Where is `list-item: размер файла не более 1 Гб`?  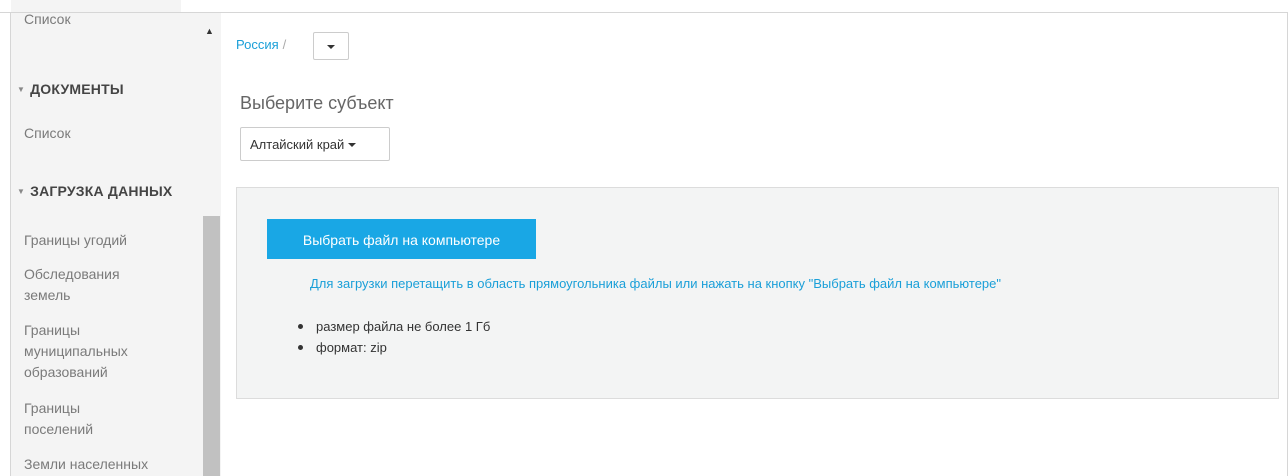 list-item: размер файла не более 1 Гб is located at coordinates (394, 328).